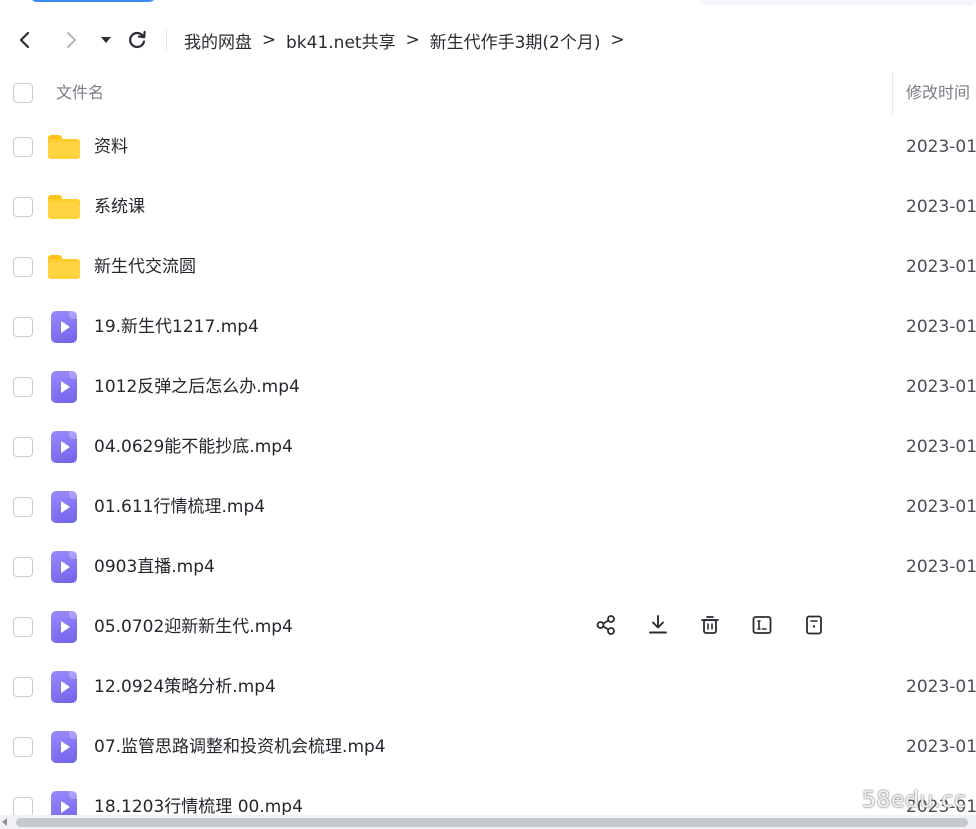 The width and height of the screenshot is (976, 829). What do you see at coordinates (111, 147) in the screenshot?
I see `file-name: 资料` at bounding box center [111, 147].